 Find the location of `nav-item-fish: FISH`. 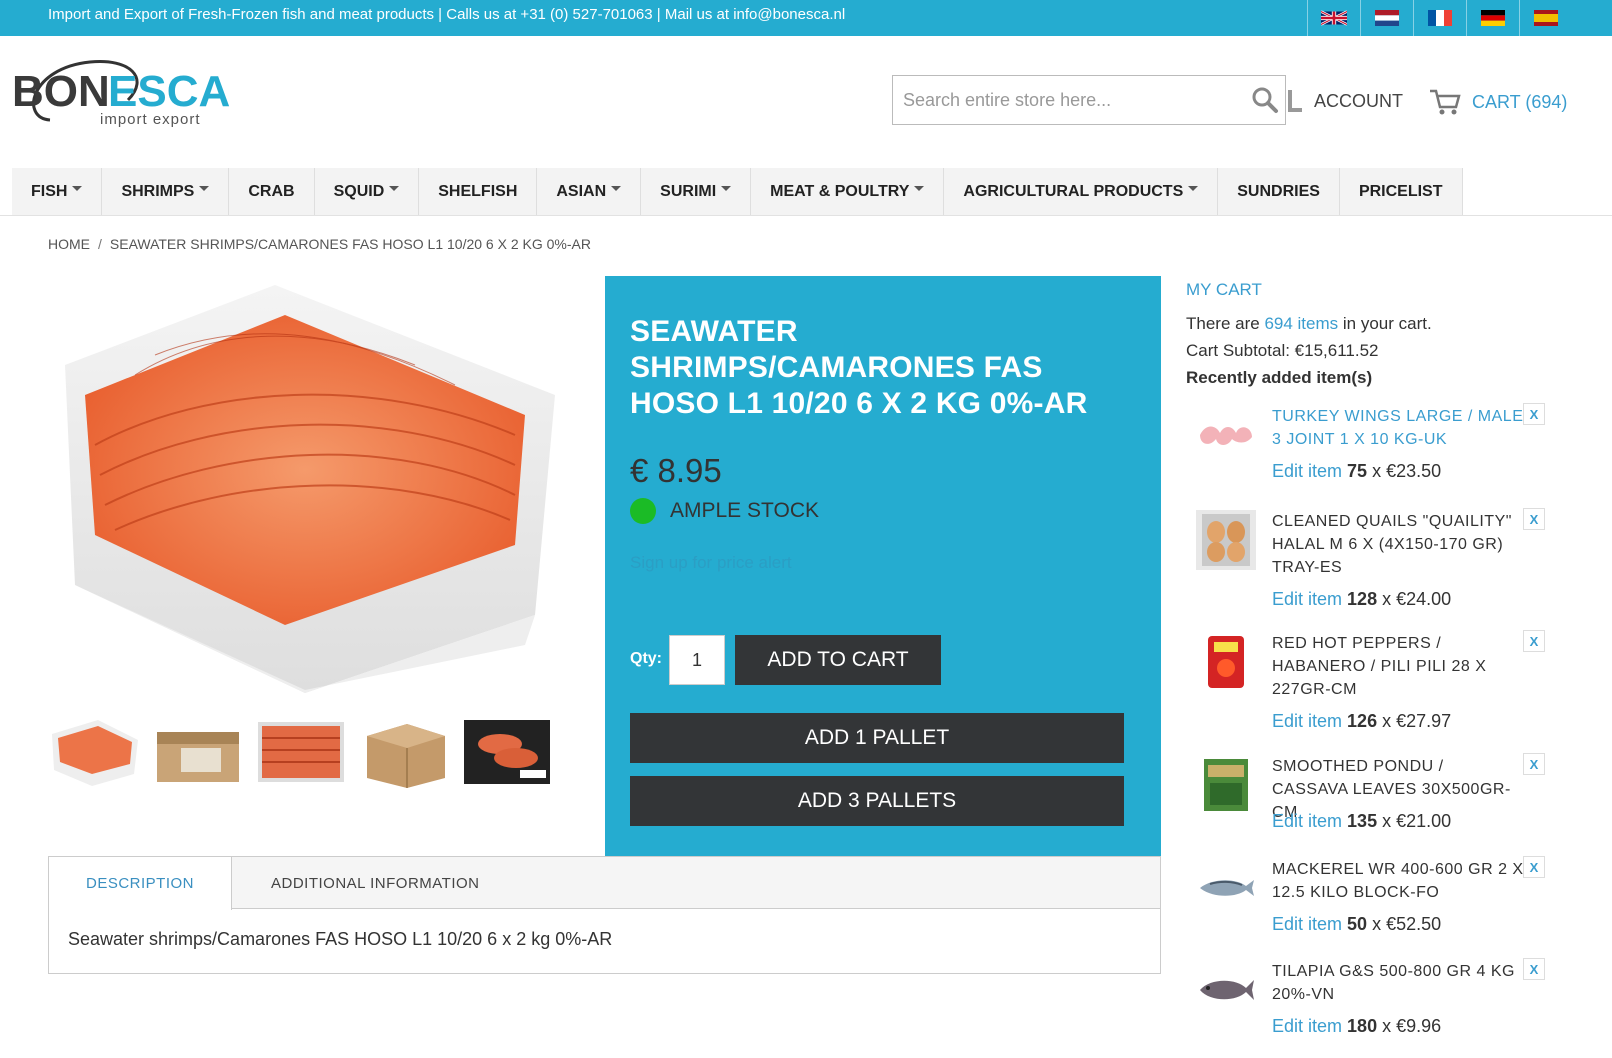

nav-item-fish: FISH is located at coordinates (57, 191).